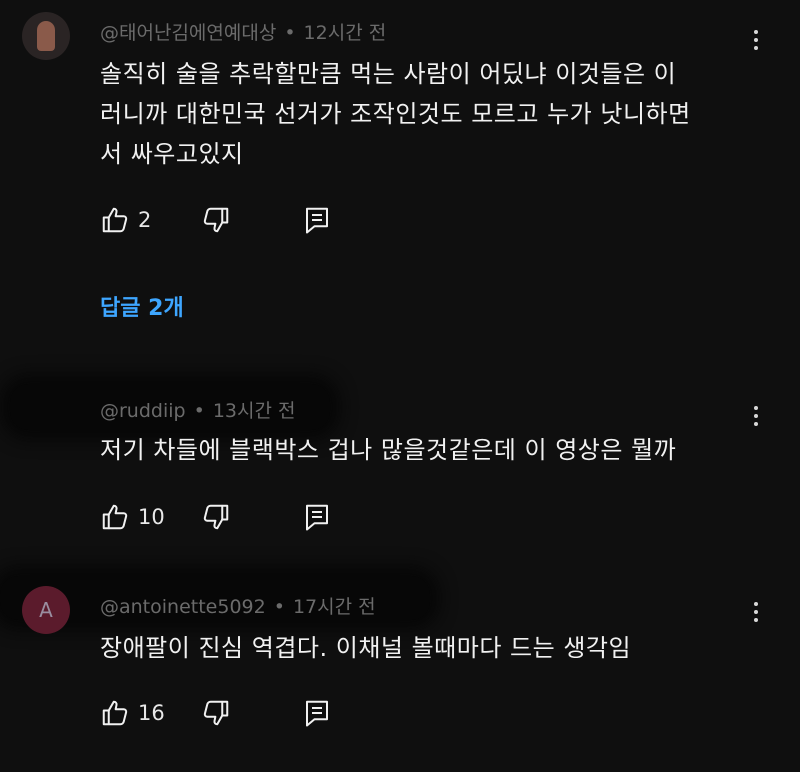 The height and width of the screenshot is (772, 800). What do you see at coordinates (388, 450) in the screenshot?
I see `comment-text: 저기 차들에 블랙박스 겁나 많을것같은데 이 영상은 뭘까` at bounding box center [388, 450].